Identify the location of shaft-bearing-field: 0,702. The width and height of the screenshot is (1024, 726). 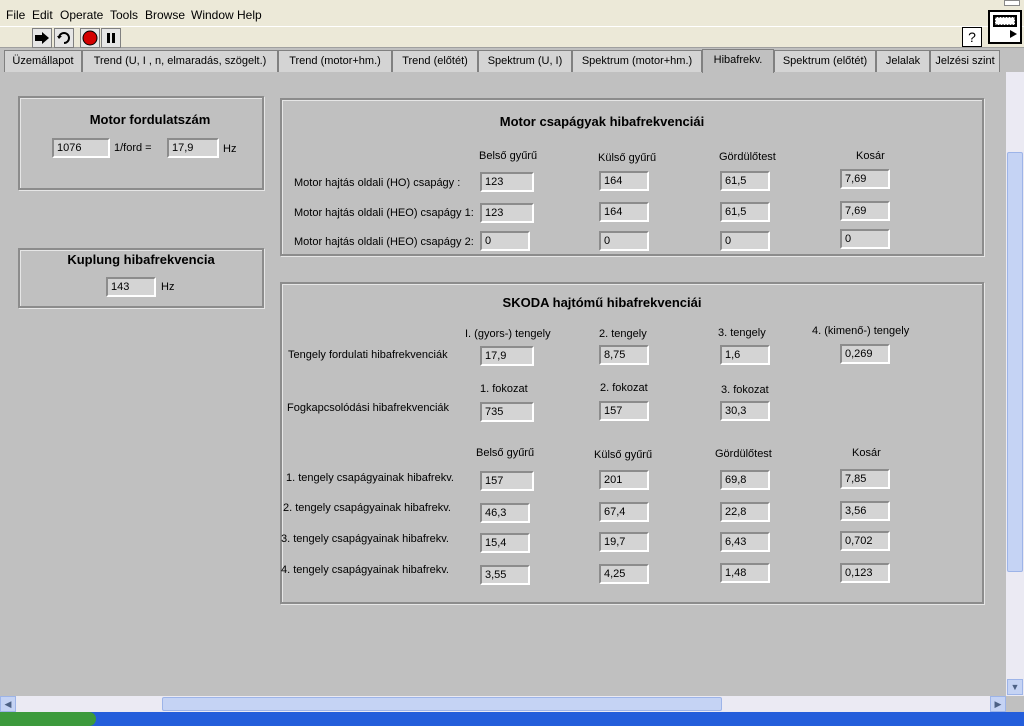
(865, 541).